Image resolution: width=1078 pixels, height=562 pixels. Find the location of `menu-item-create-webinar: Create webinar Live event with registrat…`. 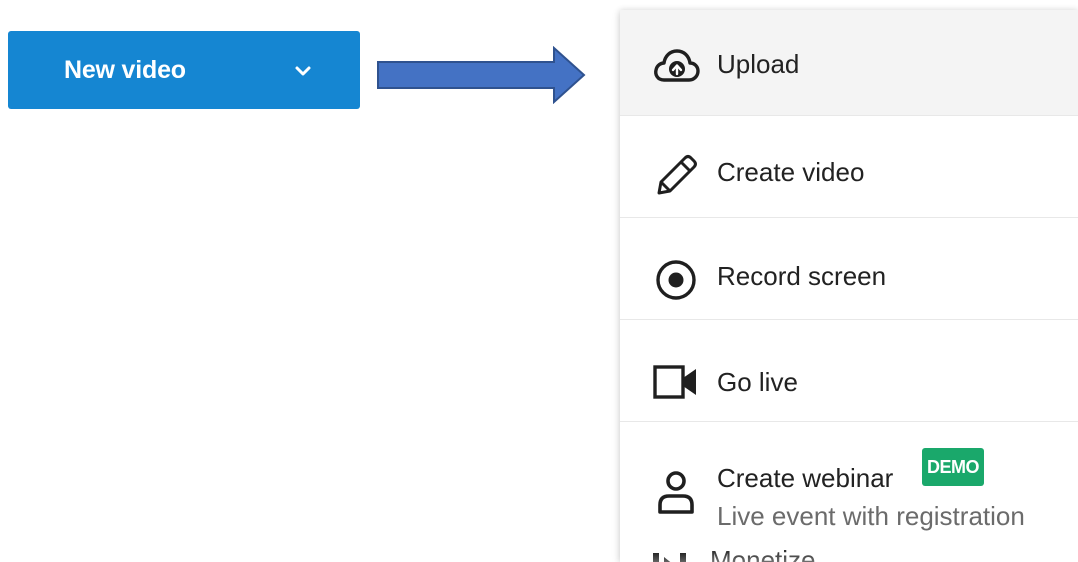

menu-item-create-webinar: Create webinar Live event with registrat… is located at coordinates (849, 487).